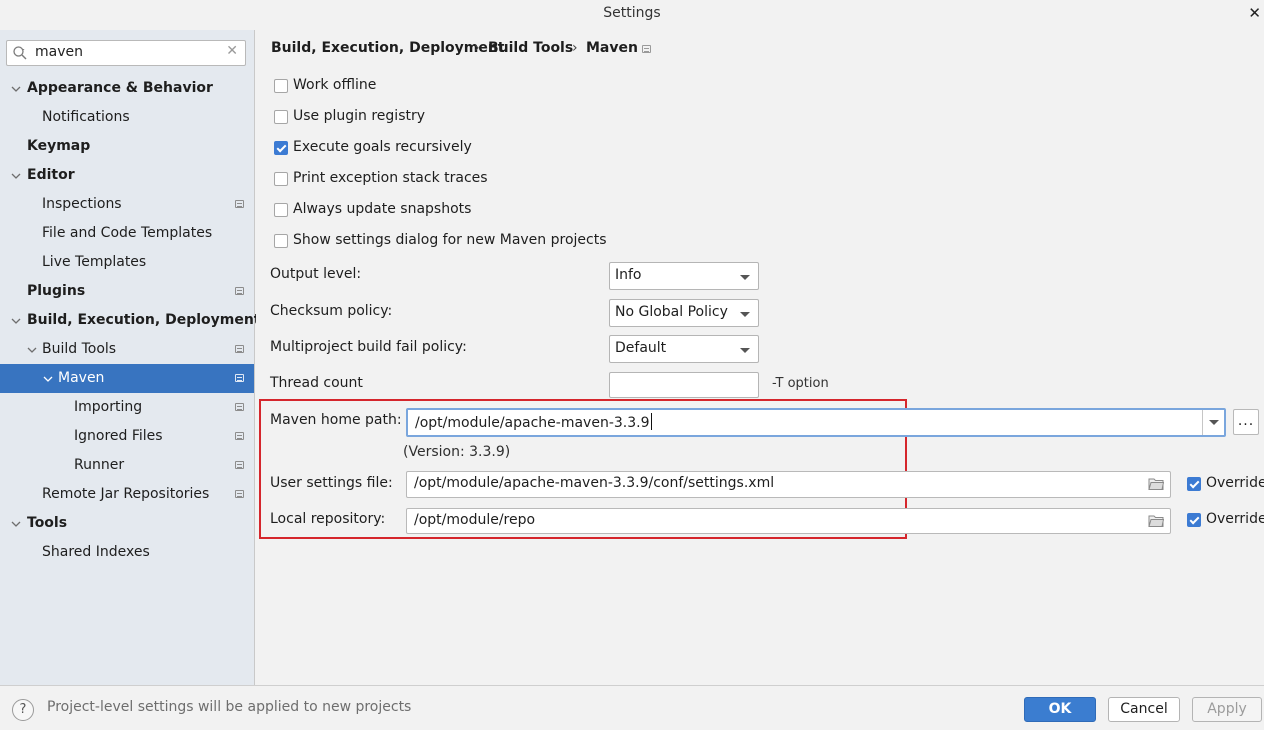 The image size is (1264, 730). Describe the element at coordinates (331, 311) in the screenshot. I see `checksum-policy-label: Checksum policy:` at that location.